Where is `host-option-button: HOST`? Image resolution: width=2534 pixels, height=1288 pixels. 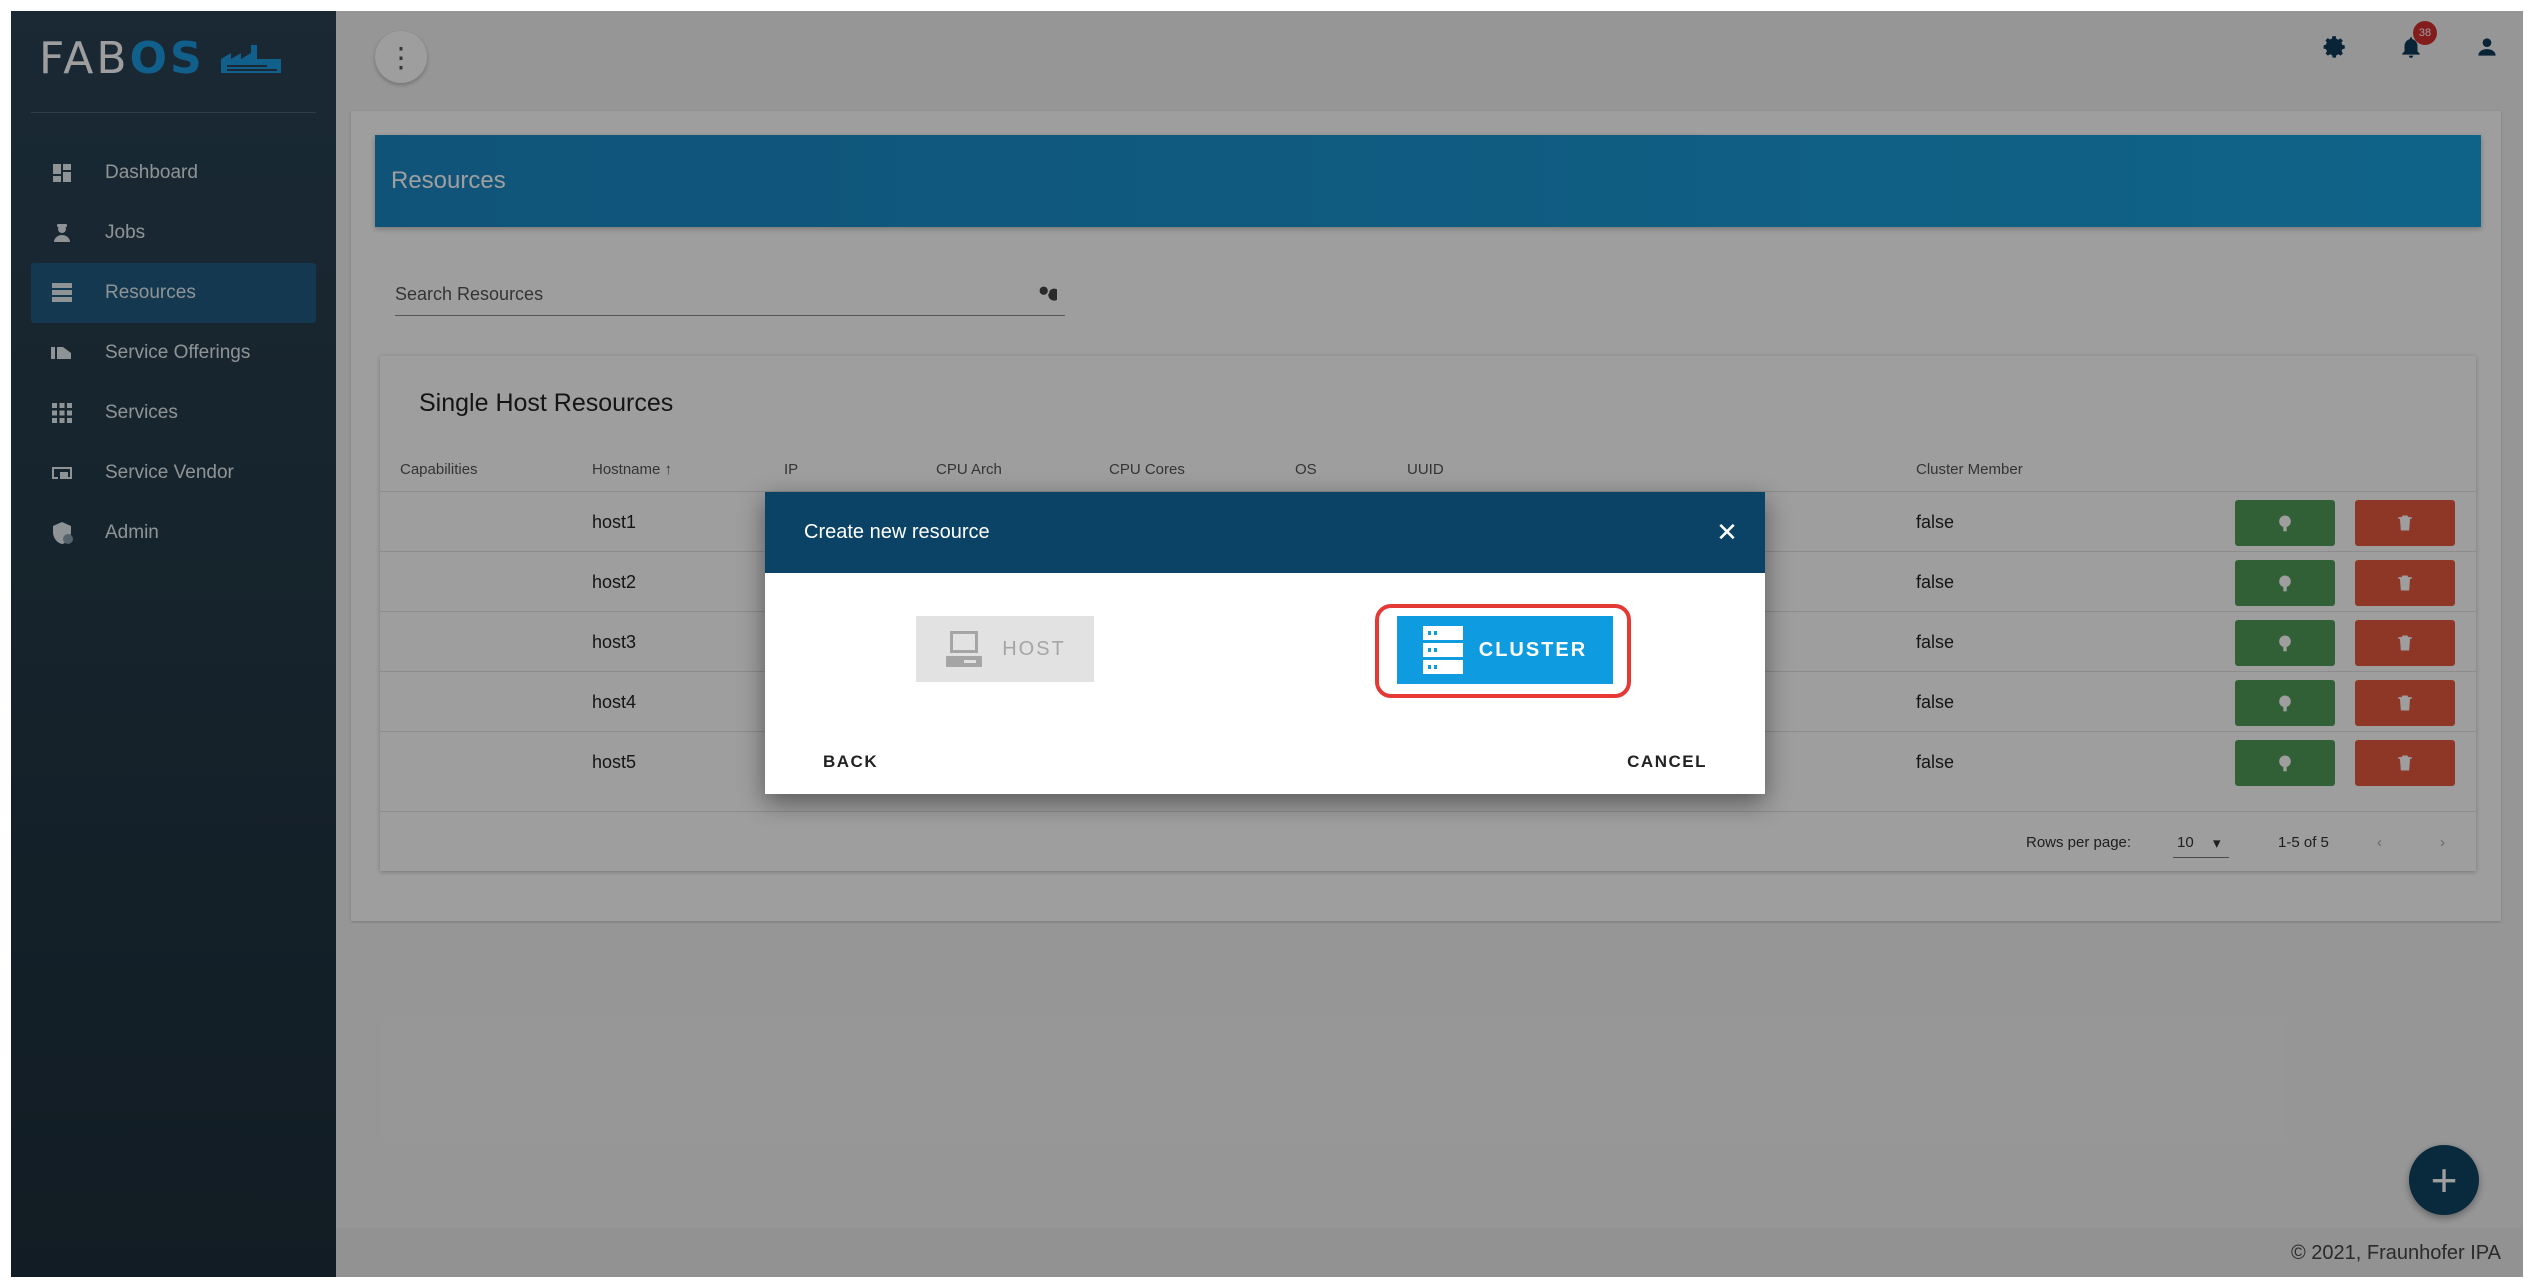 host-option-button: HOST is located at coordinates (1005, 649).